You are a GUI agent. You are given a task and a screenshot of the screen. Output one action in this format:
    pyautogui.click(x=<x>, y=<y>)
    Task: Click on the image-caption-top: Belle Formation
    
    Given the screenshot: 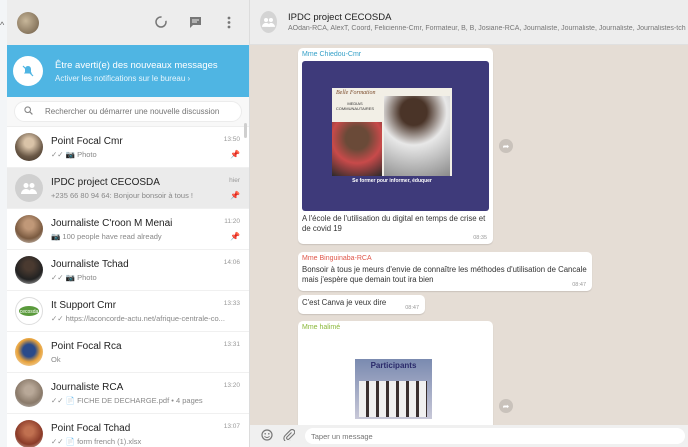 What is the action you would take?
    pyautogui.click(x=356, y=93)
    